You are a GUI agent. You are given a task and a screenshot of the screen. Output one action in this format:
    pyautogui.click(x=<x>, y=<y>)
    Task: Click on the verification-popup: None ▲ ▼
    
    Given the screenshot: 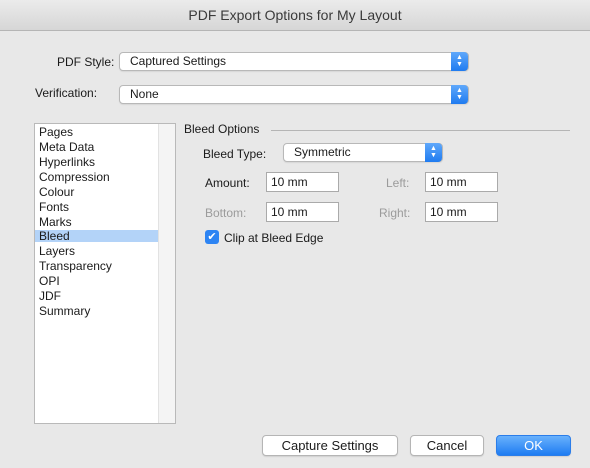 What is the action you would take?
    pyautogui.click(x=294, y=94)
    